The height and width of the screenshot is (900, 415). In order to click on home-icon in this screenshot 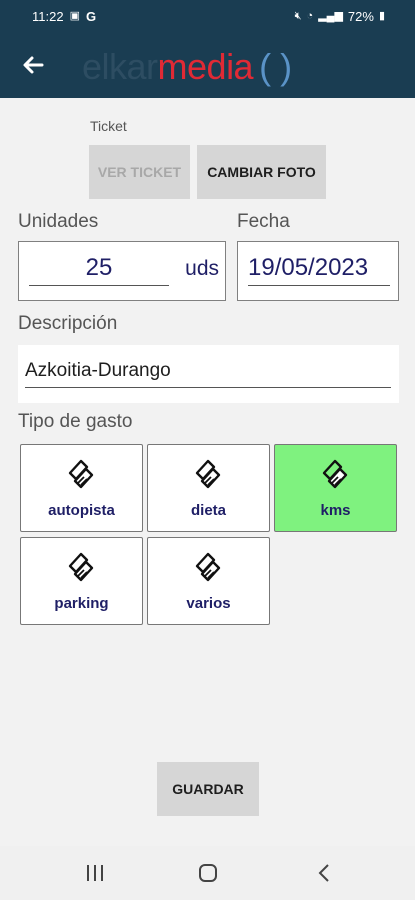, I will do `click(208, 873)`.